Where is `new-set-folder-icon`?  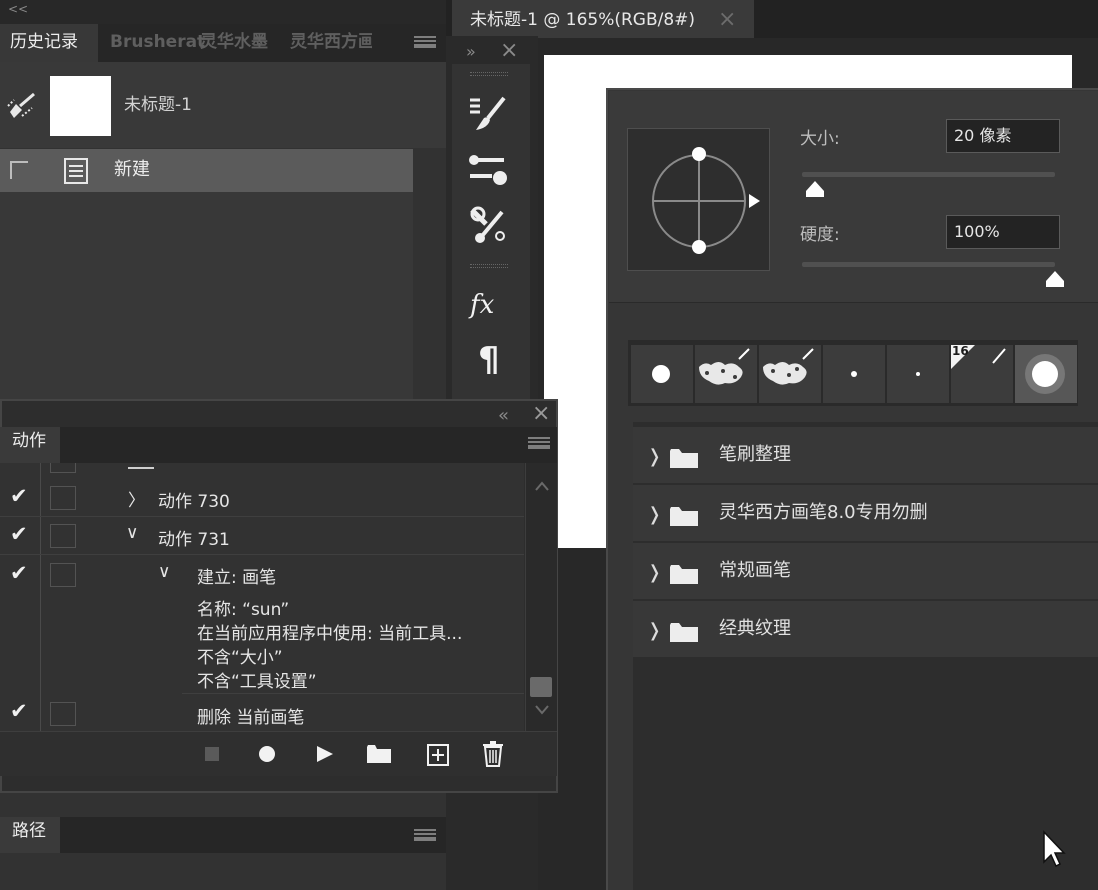
new-set-folder-icon is located at coordinates (379, 754).